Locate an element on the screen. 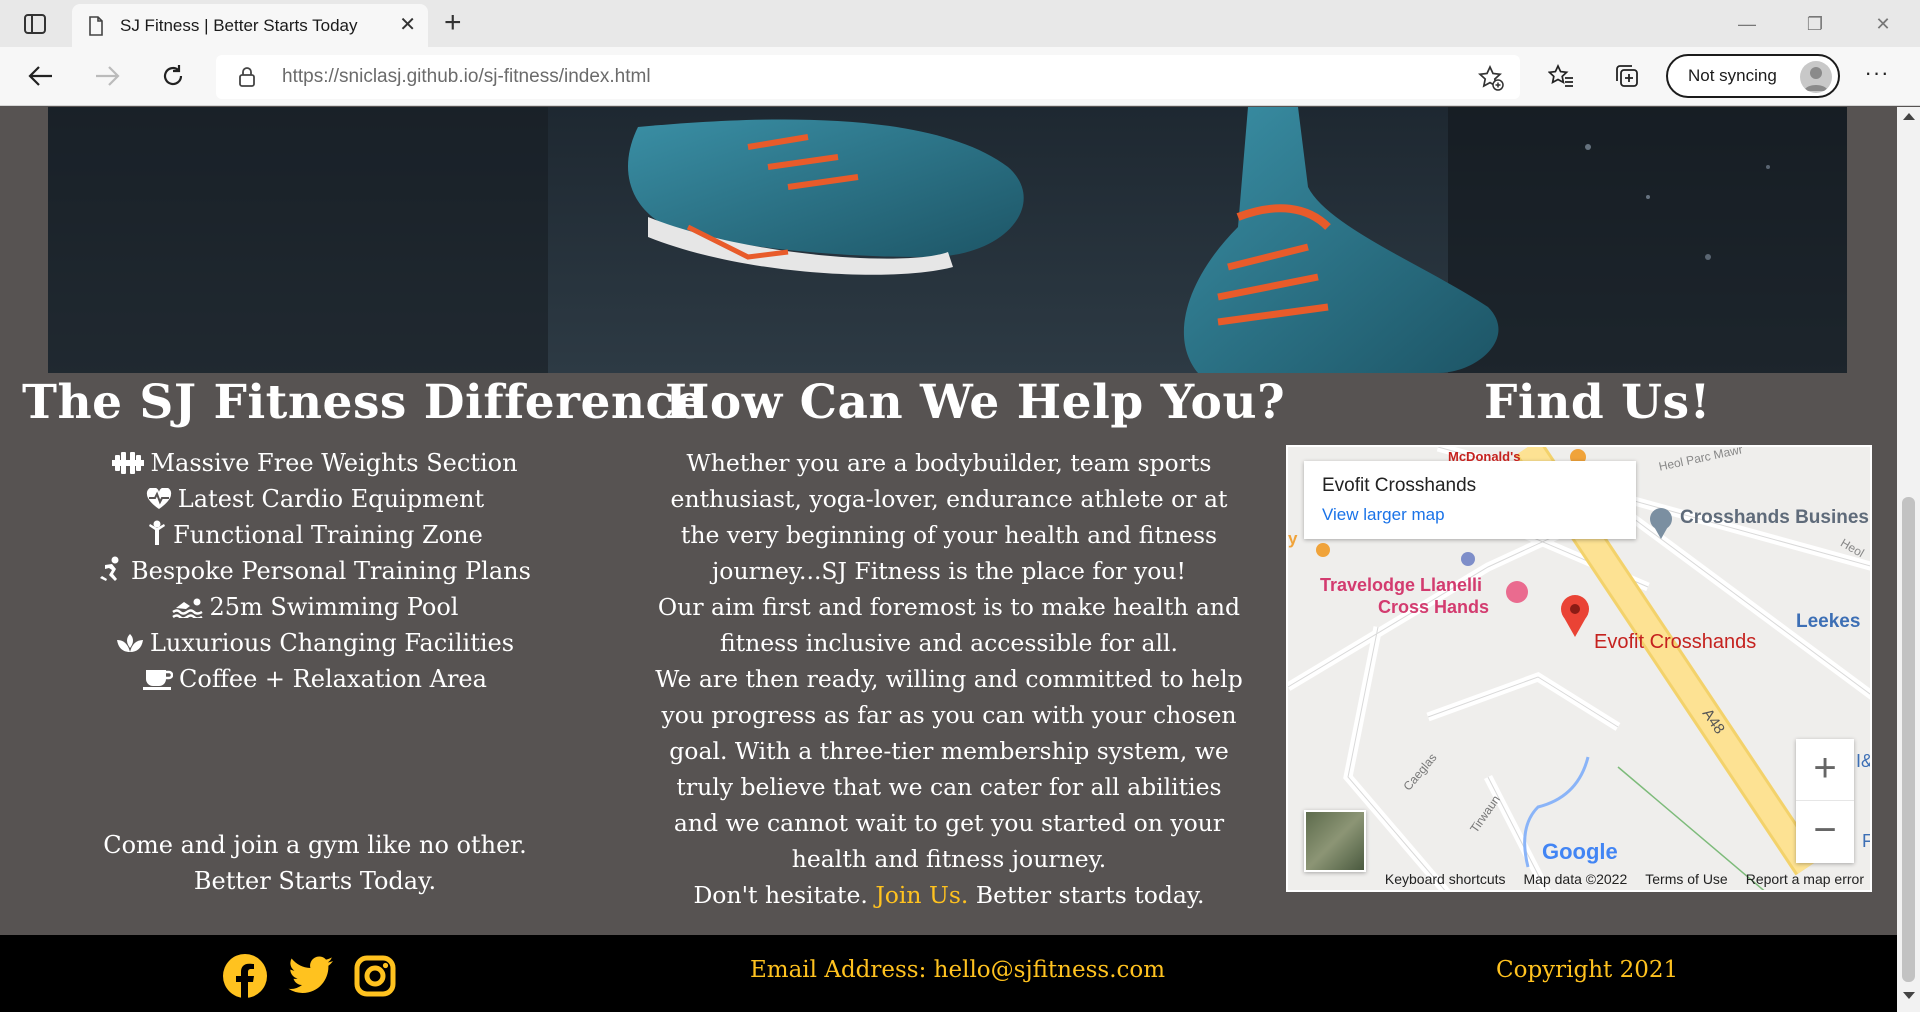 This screenshot has height=1012, width=1920. tab-actions-button is located at coordinates (35, 24).